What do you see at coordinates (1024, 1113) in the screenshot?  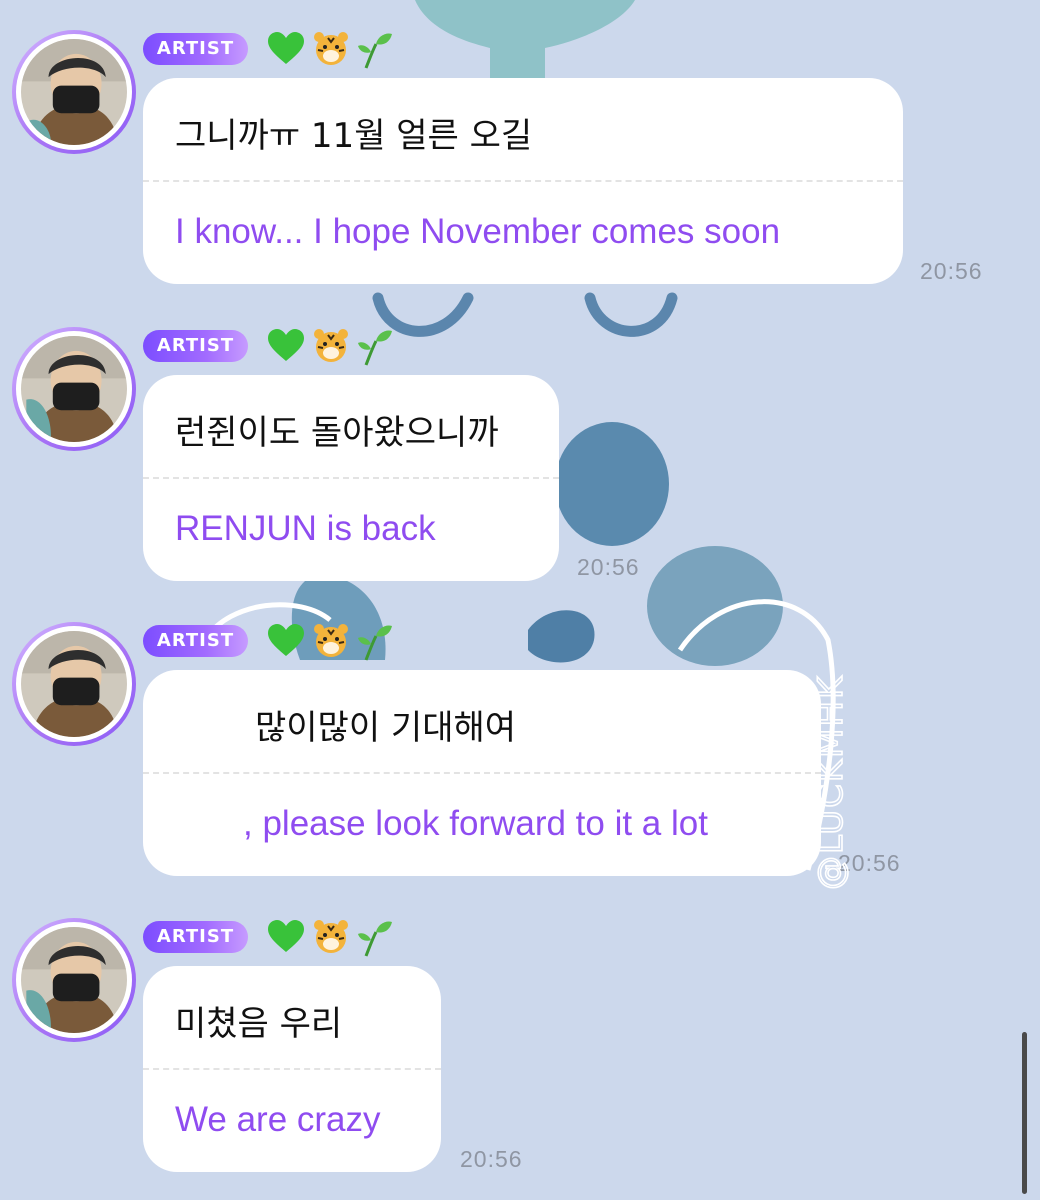 I see `scrollbar` at bounding box center [1024, 1113].